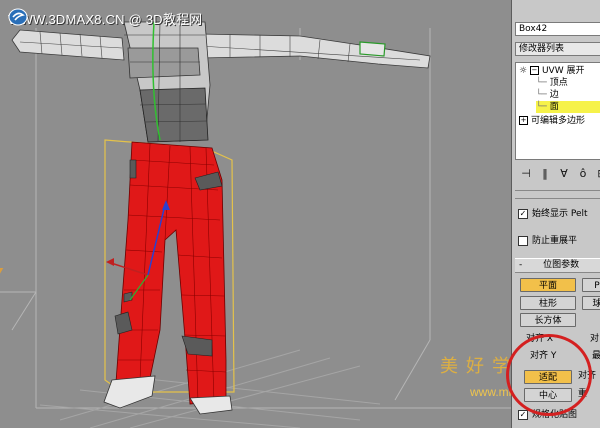 Image resolution: width=600 pixels, height=428 pixels. I want to click on pin-stack-icon: ⊣, so click(526, 174).